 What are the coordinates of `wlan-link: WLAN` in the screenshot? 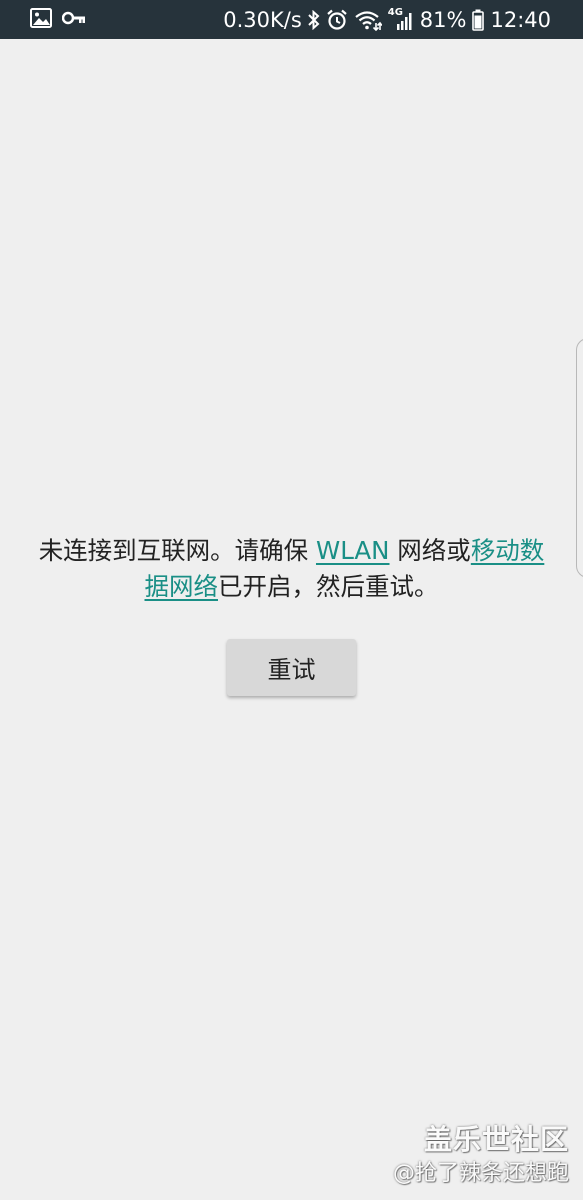 It's located at (353, 550).